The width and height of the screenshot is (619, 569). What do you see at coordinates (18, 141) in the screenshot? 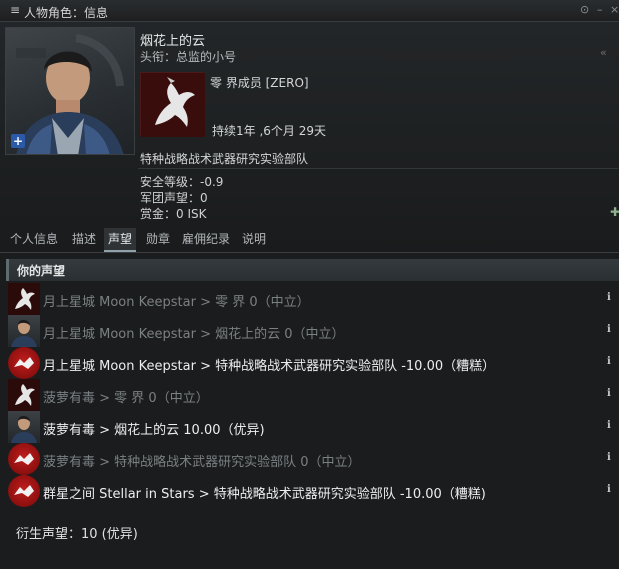
I see `add-contact-icon: +` at bounding box center [18, 141].